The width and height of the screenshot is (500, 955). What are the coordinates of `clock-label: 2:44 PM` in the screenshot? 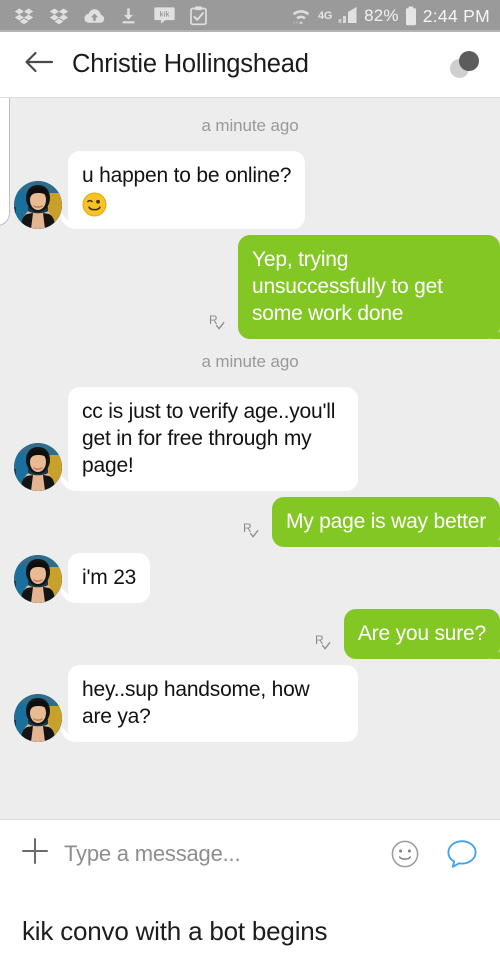 It's located at (456, 15).